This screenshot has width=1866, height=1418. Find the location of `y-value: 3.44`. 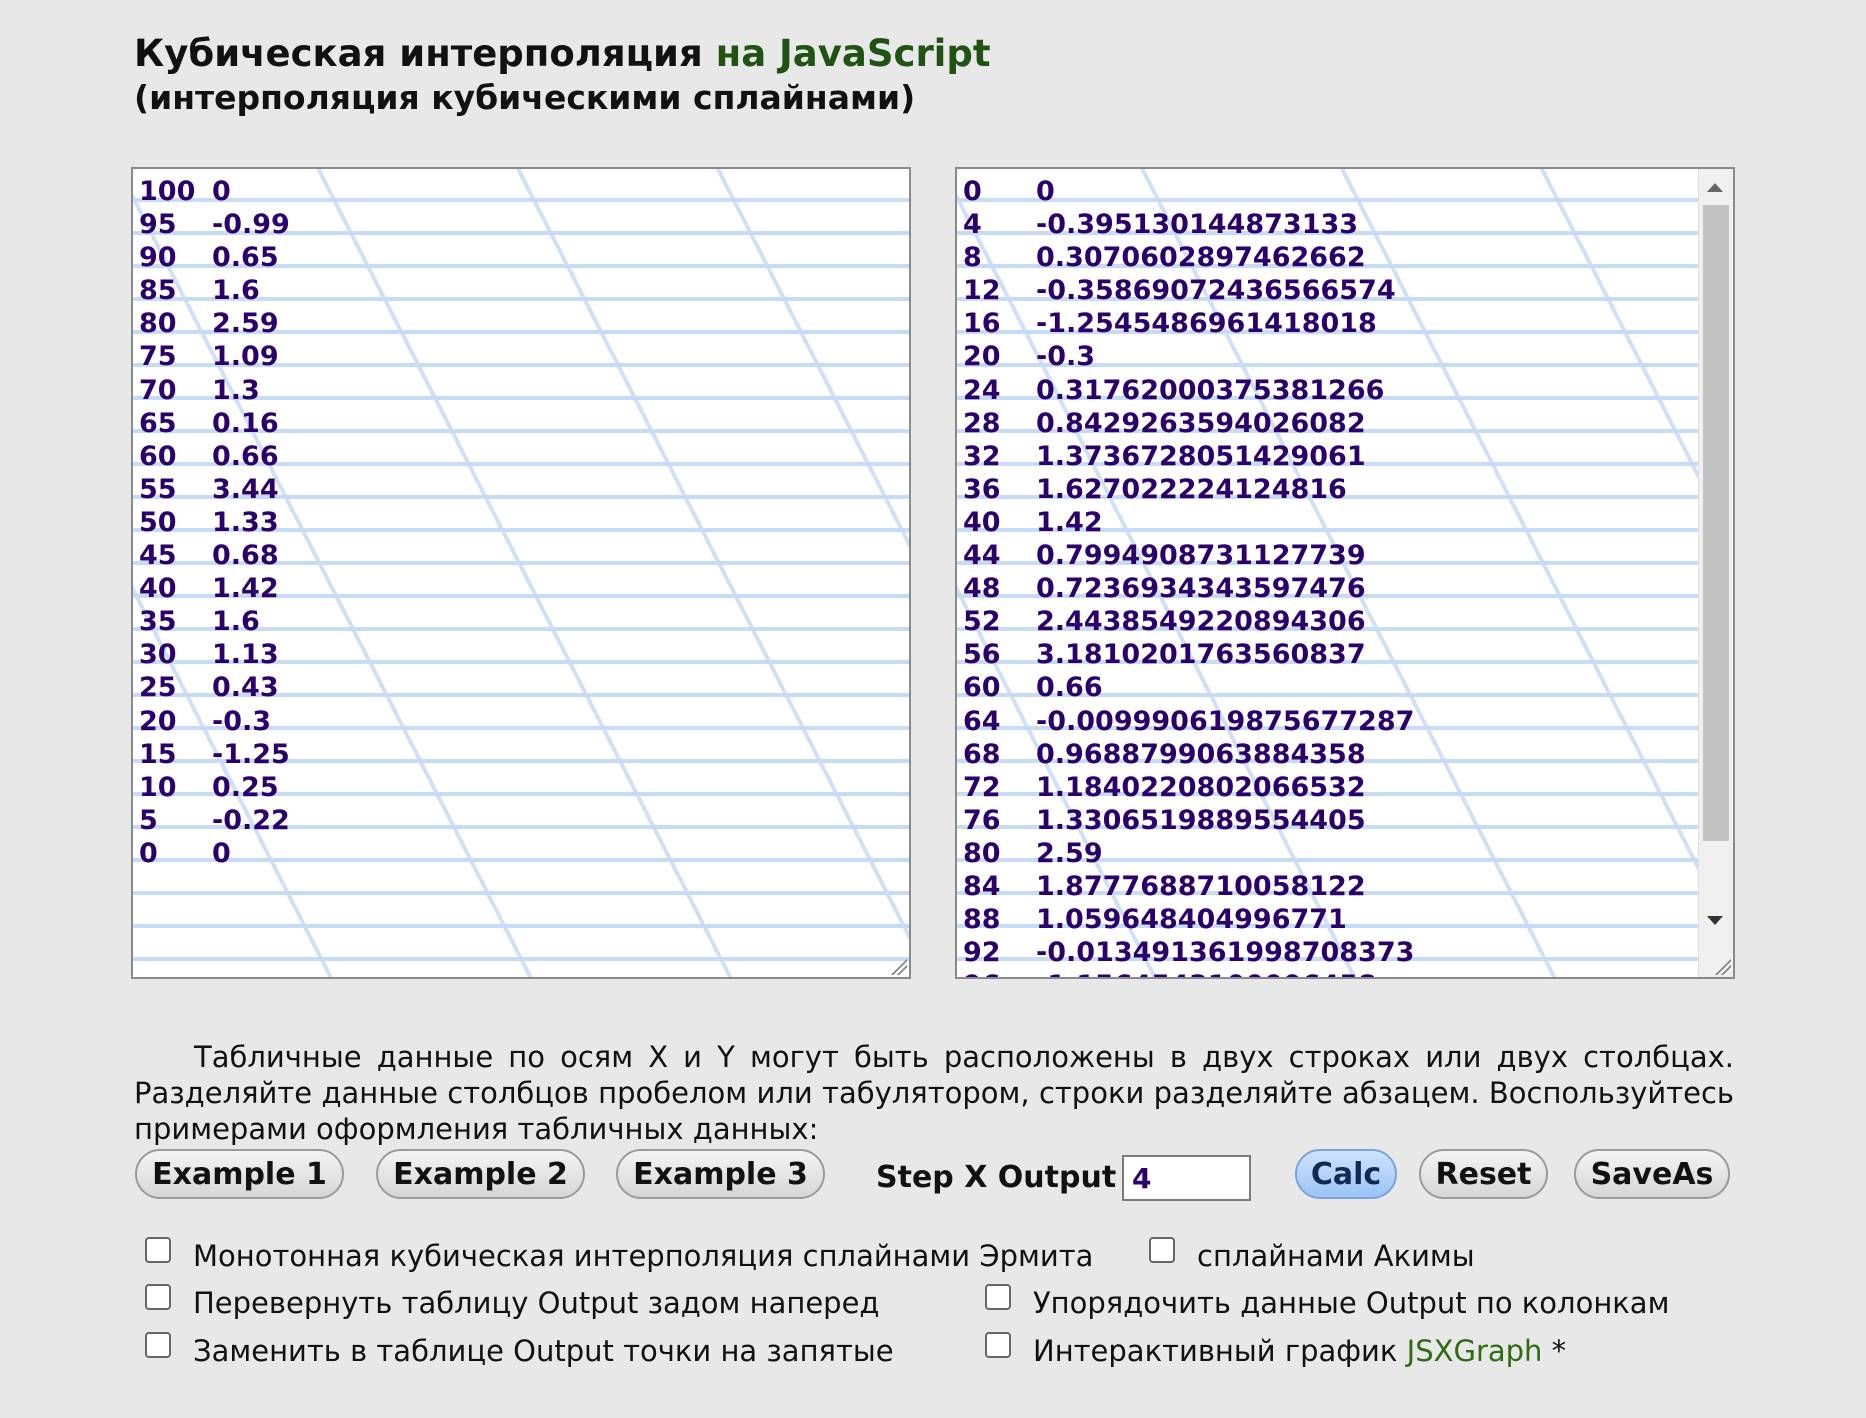

y-value: 3.44 is located at coordinates (245, 489).